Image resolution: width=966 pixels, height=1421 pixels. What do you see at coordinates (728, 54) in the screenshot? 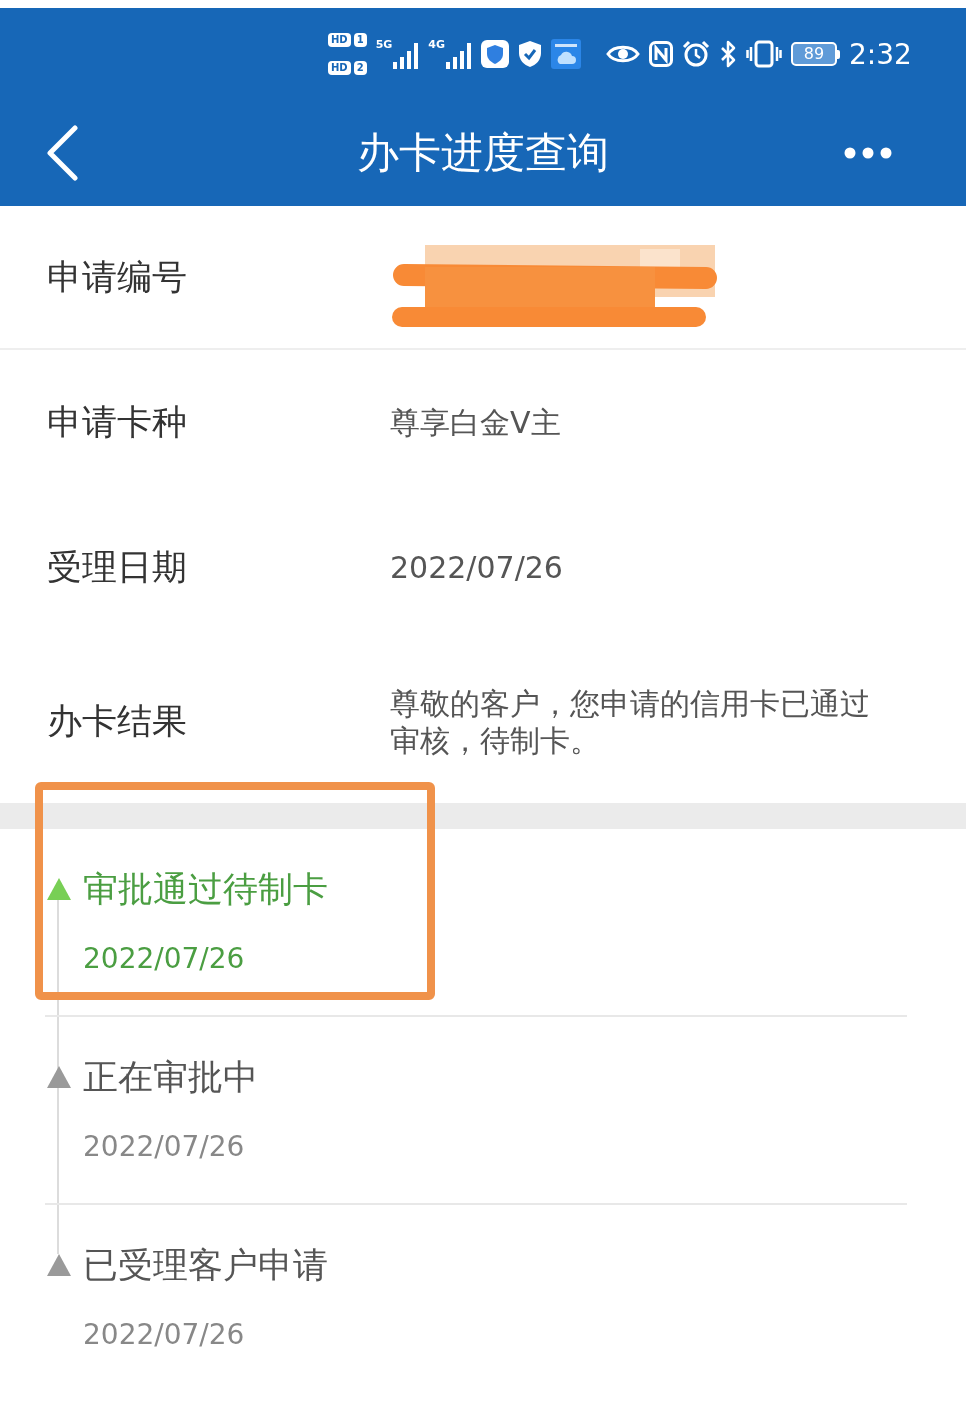
I see `bluetooth-icon` at bounding box center [728, 54].